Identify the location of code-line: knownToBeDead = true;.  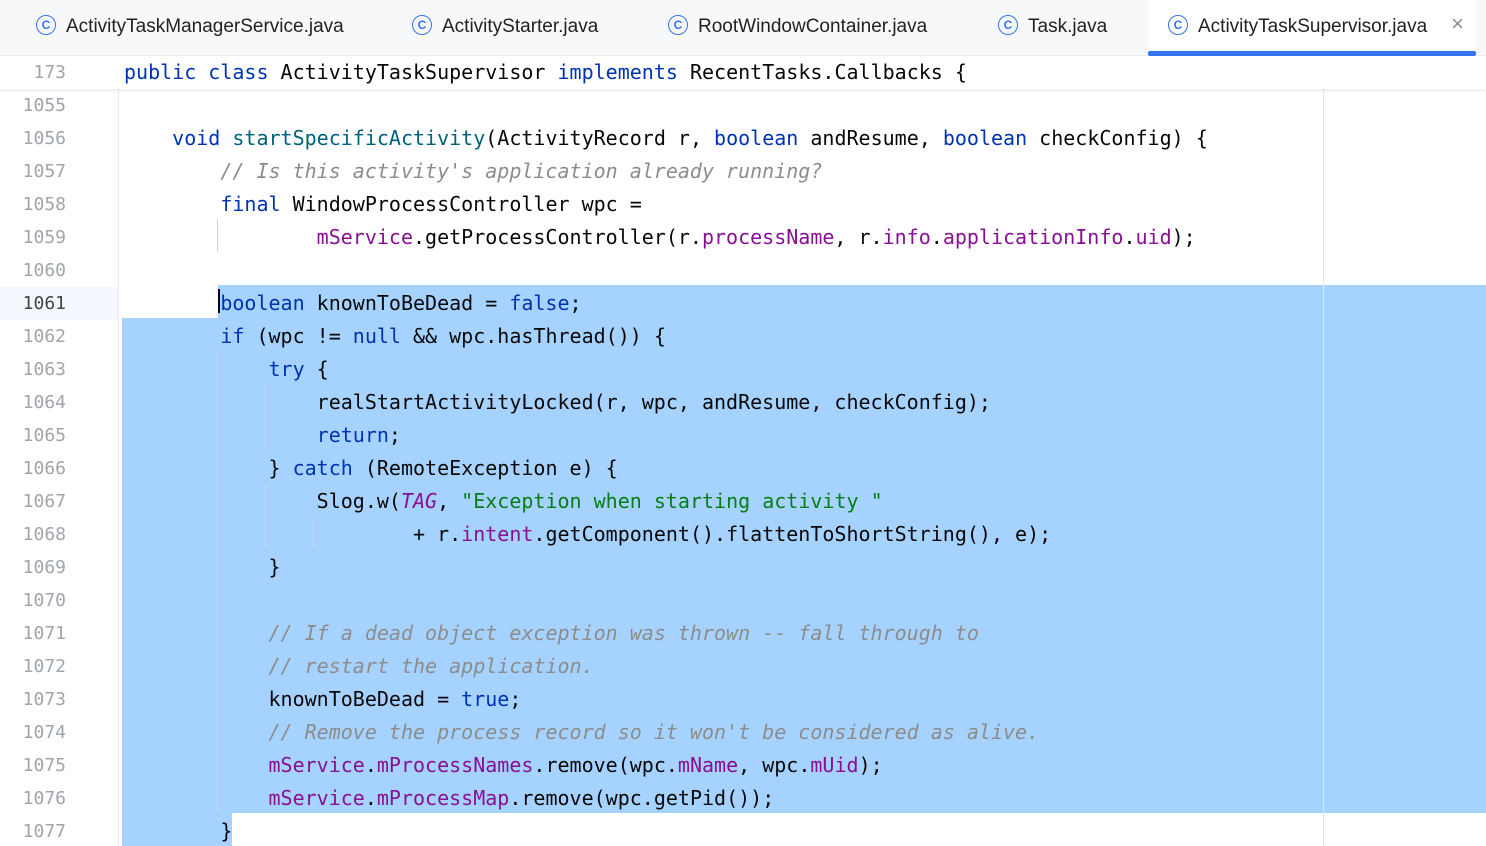
(323, 699).